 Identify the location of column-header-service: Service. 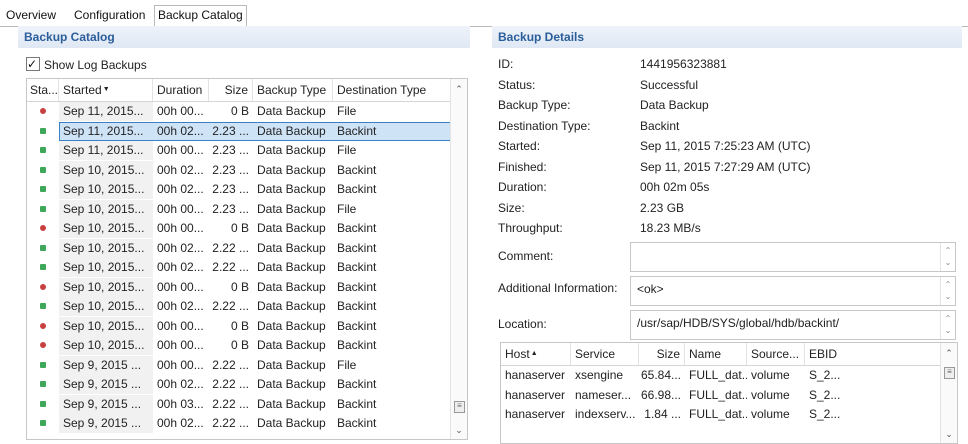
(605, 354).